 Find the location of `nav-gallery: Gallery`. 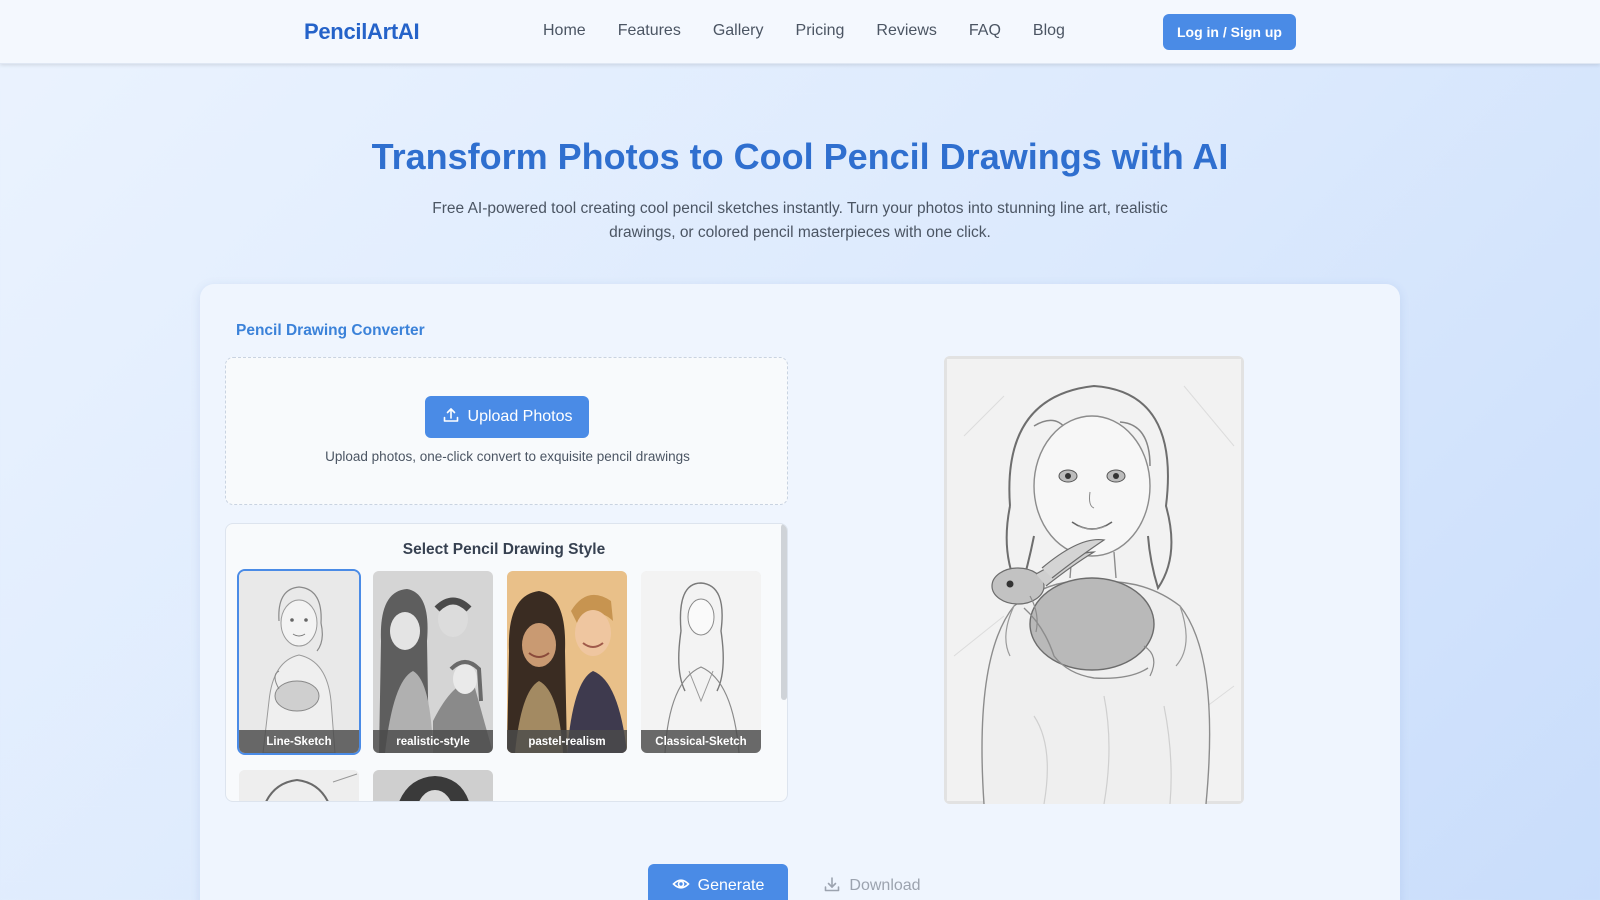

nav-gallery: Gallery is located at coordinates (738, 31).